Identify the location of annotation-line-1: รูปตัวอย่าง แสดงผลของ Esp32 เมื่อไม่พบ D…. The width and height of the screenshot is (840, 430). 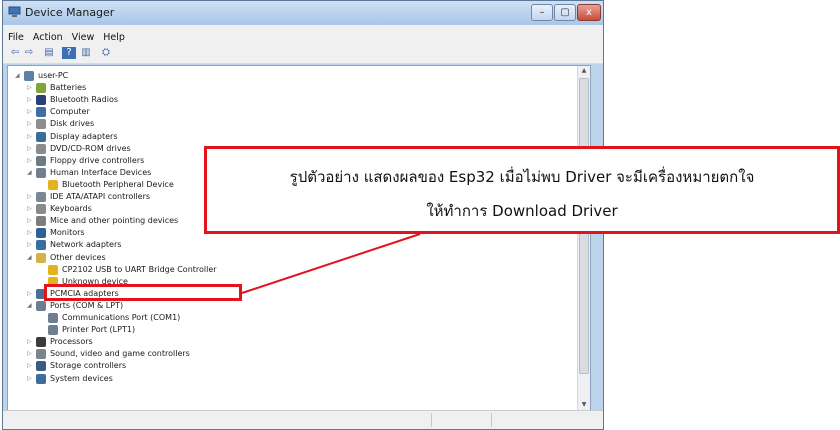
(522, 177).